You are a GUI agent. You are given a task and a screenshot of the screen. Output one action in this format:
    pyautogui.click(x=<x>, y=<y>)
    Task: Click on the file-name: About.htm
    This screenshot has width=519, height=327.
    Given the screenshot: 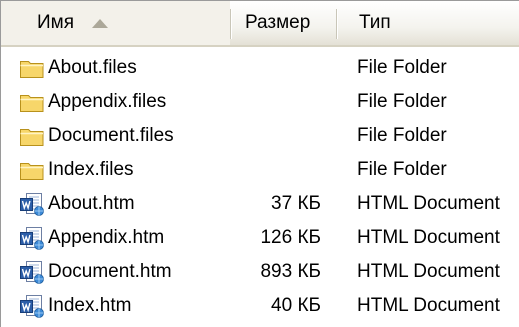 What is the action you would take?
    pyautogui.click(x=91, y=203)
    